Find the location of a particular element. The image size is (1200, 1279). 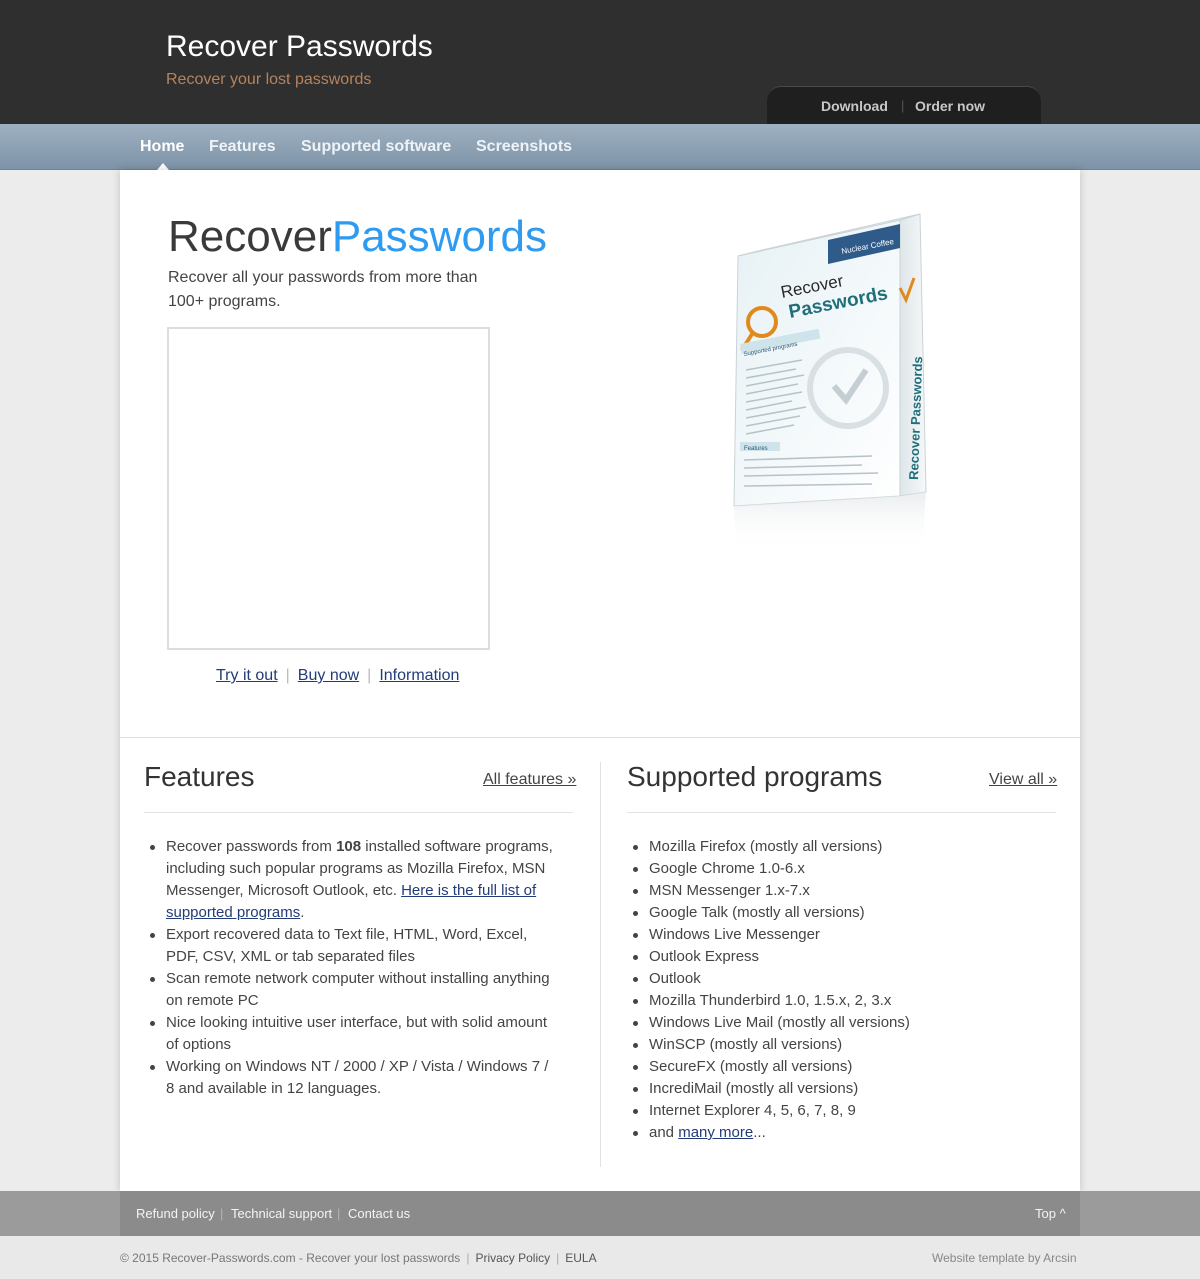

program-count: 108 is located at coordinates (349, 846).